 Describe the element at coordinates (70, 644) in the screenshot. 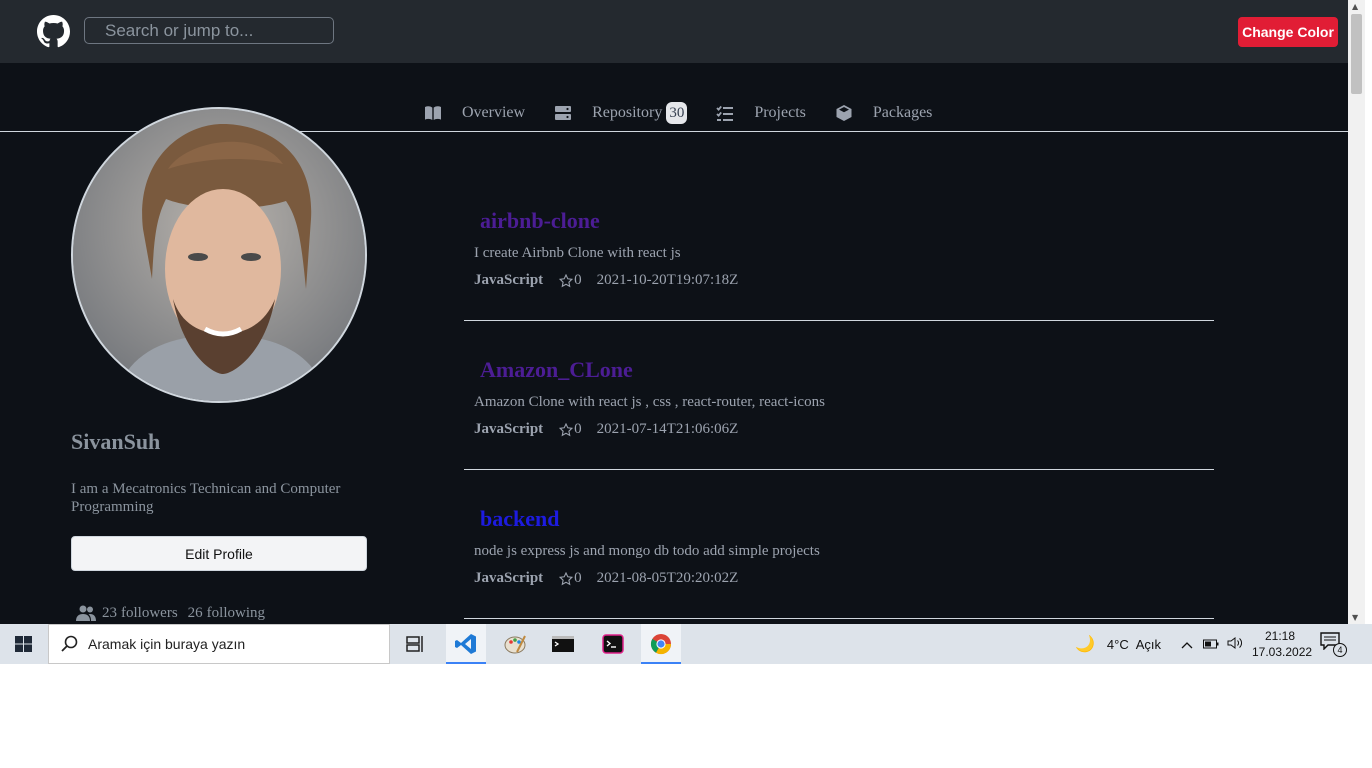

I see `search-icon` at that location.